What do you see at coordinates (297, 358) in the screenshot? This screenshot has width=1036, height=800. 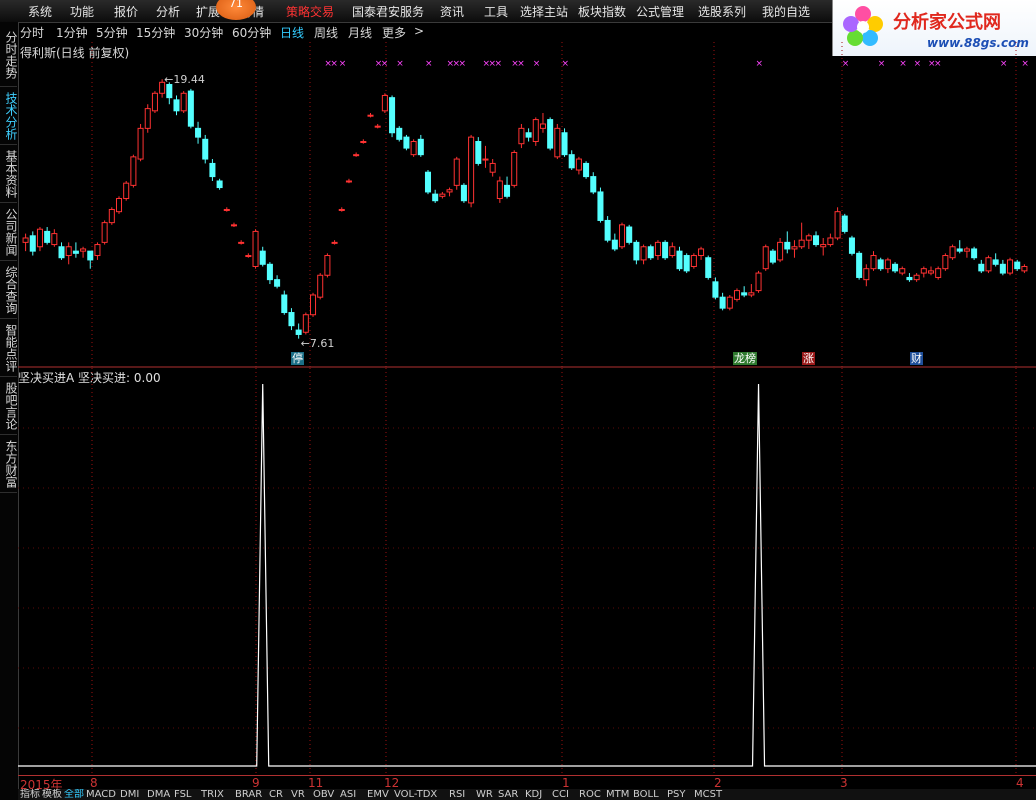 I see `suspension-tag: 停` at bounding box center [297, 358].